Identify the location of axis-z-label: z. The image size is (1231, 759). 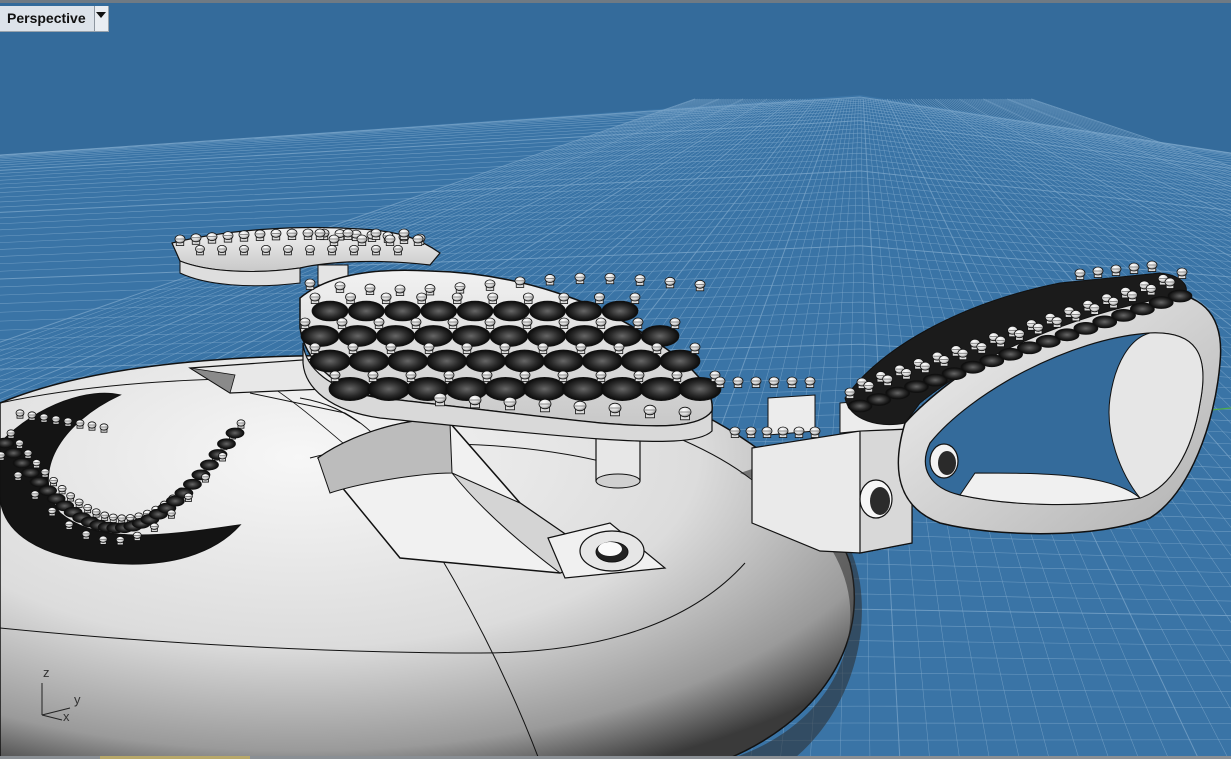
(46, 672).